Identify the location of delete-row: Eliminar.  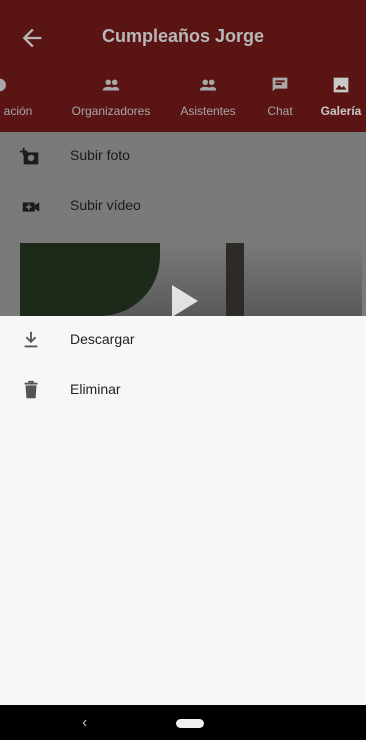
(183, 391).